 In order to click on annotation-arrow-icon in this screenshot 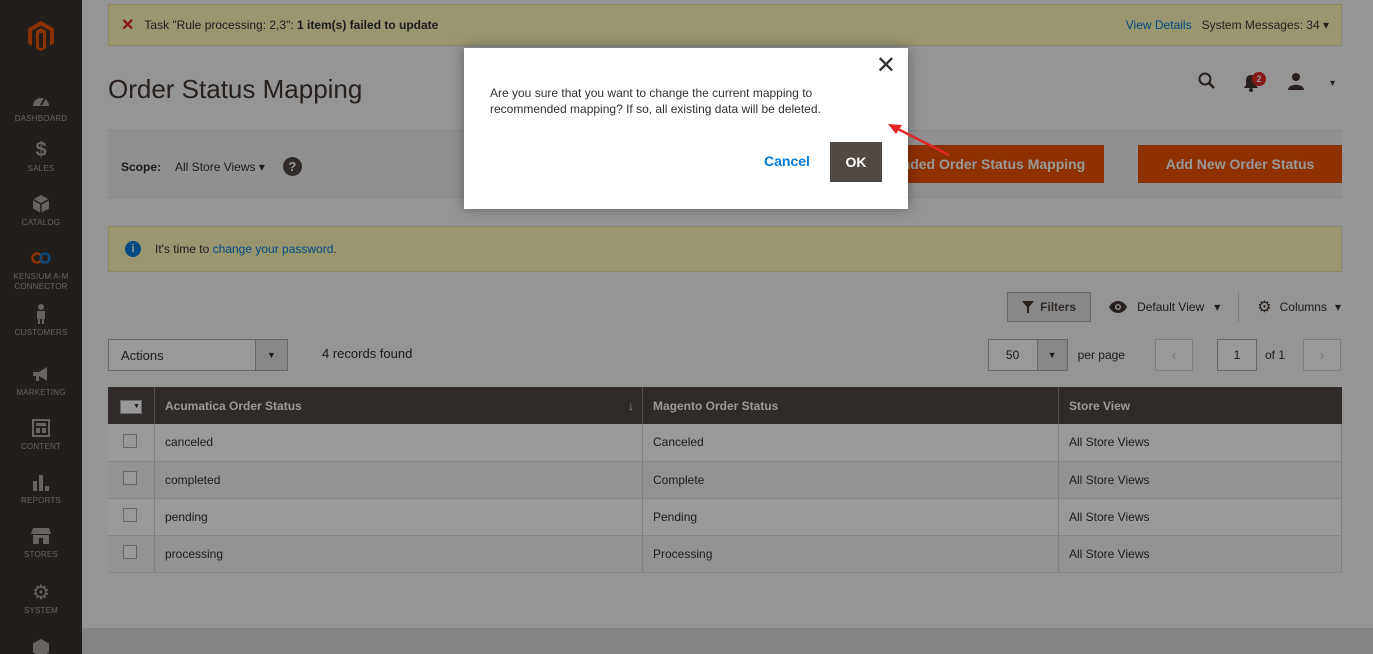, I will do `click(919, 140)`.